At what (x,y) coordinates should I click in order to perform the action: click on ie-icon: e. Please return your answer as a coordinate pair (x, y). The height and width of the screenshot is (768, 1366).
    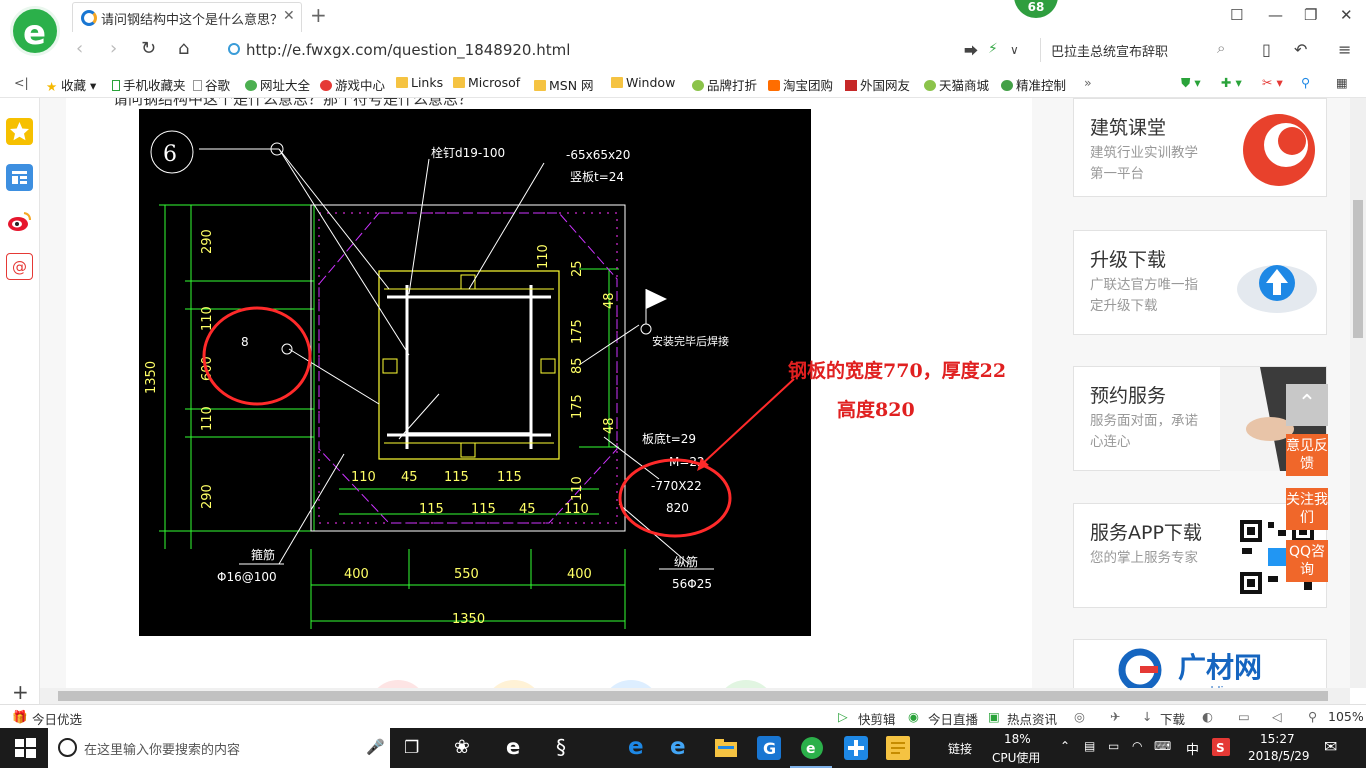
    Looking at the image, I should click on (678, 747).